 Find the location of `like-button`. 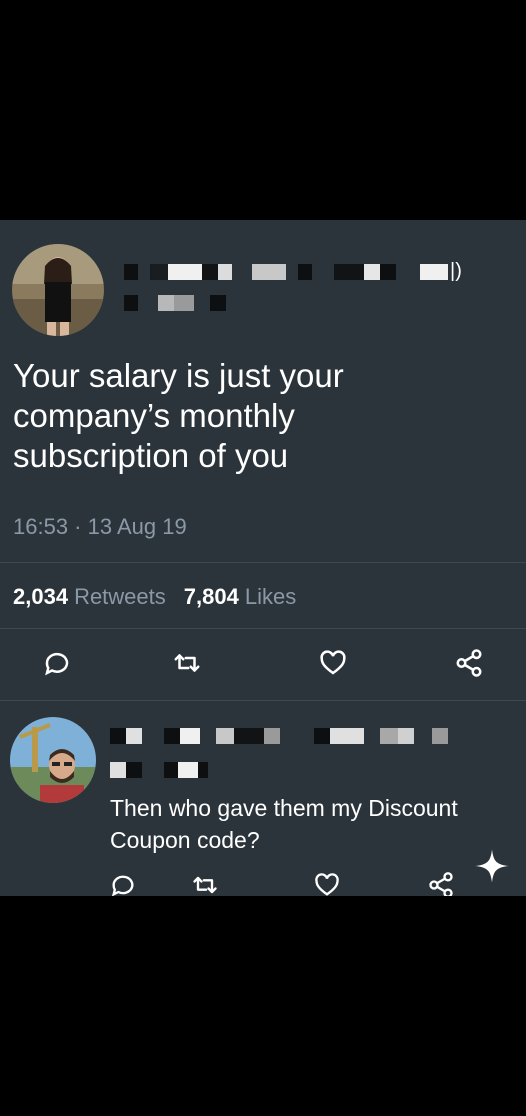

like-button is located at coordinates (333, 663).